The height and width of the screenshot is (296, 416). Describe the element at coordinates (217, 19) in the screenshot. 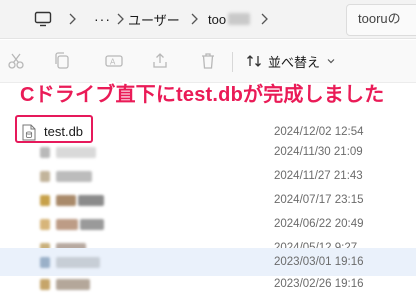

I see `breadcrumb-user-folder-label: too` at that location.